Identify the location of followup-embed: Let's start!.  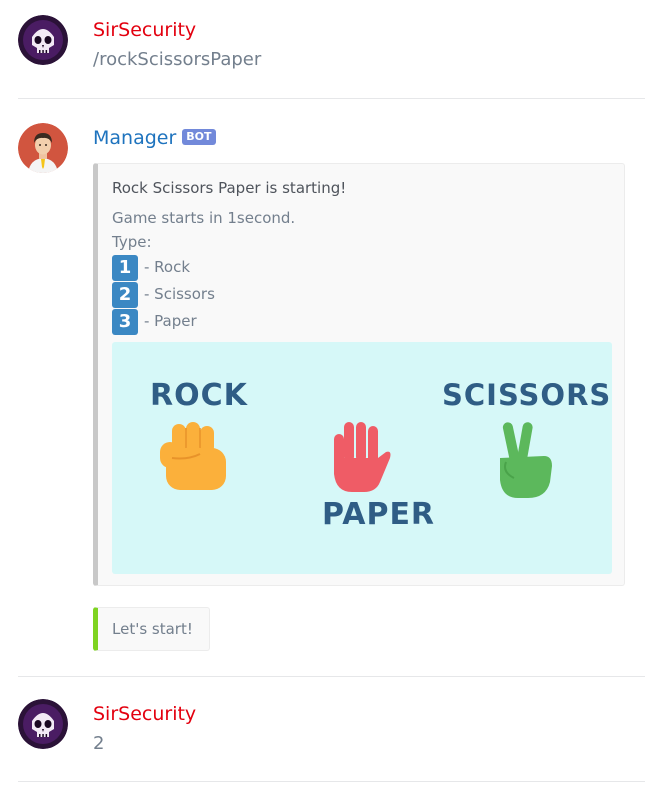
(151, 629).